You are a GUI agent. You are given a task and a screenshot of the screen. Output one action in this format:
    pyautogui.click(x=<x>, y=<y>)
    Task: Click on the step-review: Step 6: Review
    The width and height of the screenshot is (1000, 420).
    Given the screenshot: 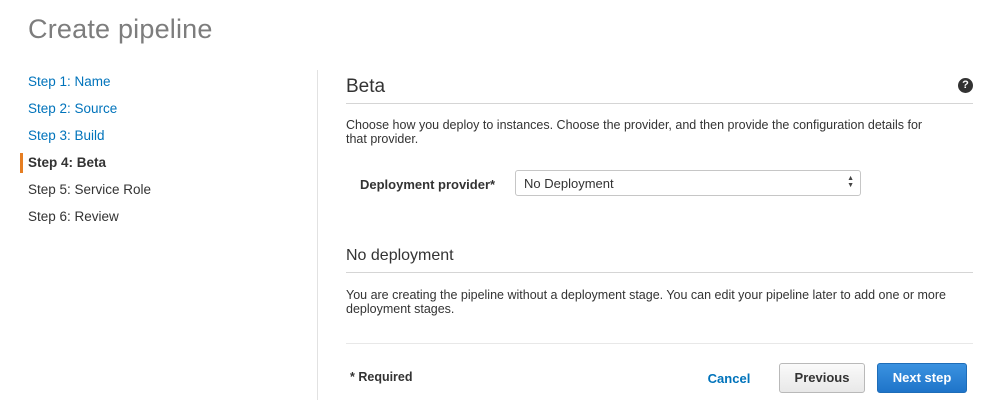 What is the action you would take?
    pyautogui.click(x=73, y=216)
    